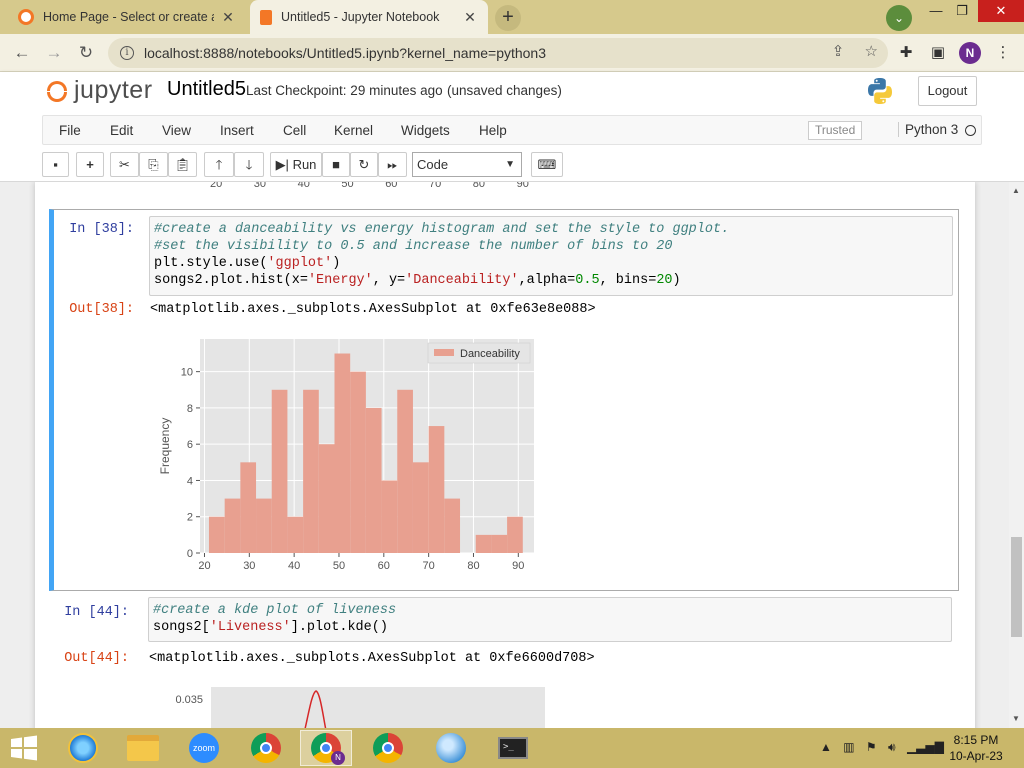 The image size is (1024, 768). I want to click on site-info-icon: i, so click(127, 53).